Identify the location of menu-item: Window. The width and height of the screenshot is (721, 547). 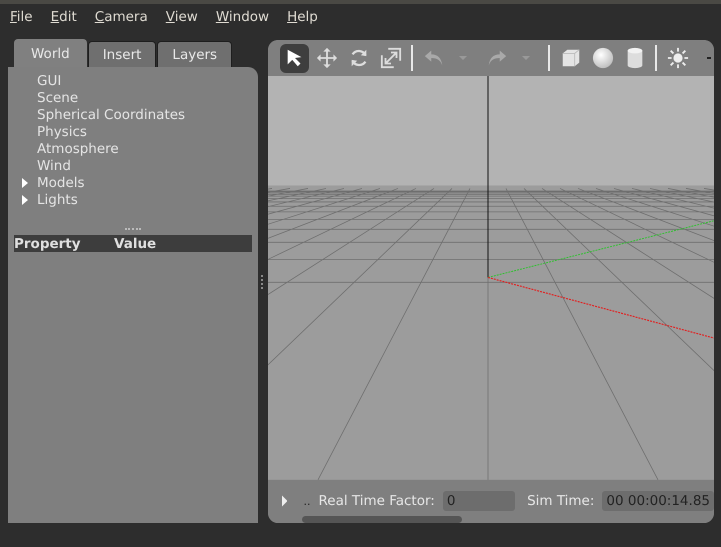
(243, 17).